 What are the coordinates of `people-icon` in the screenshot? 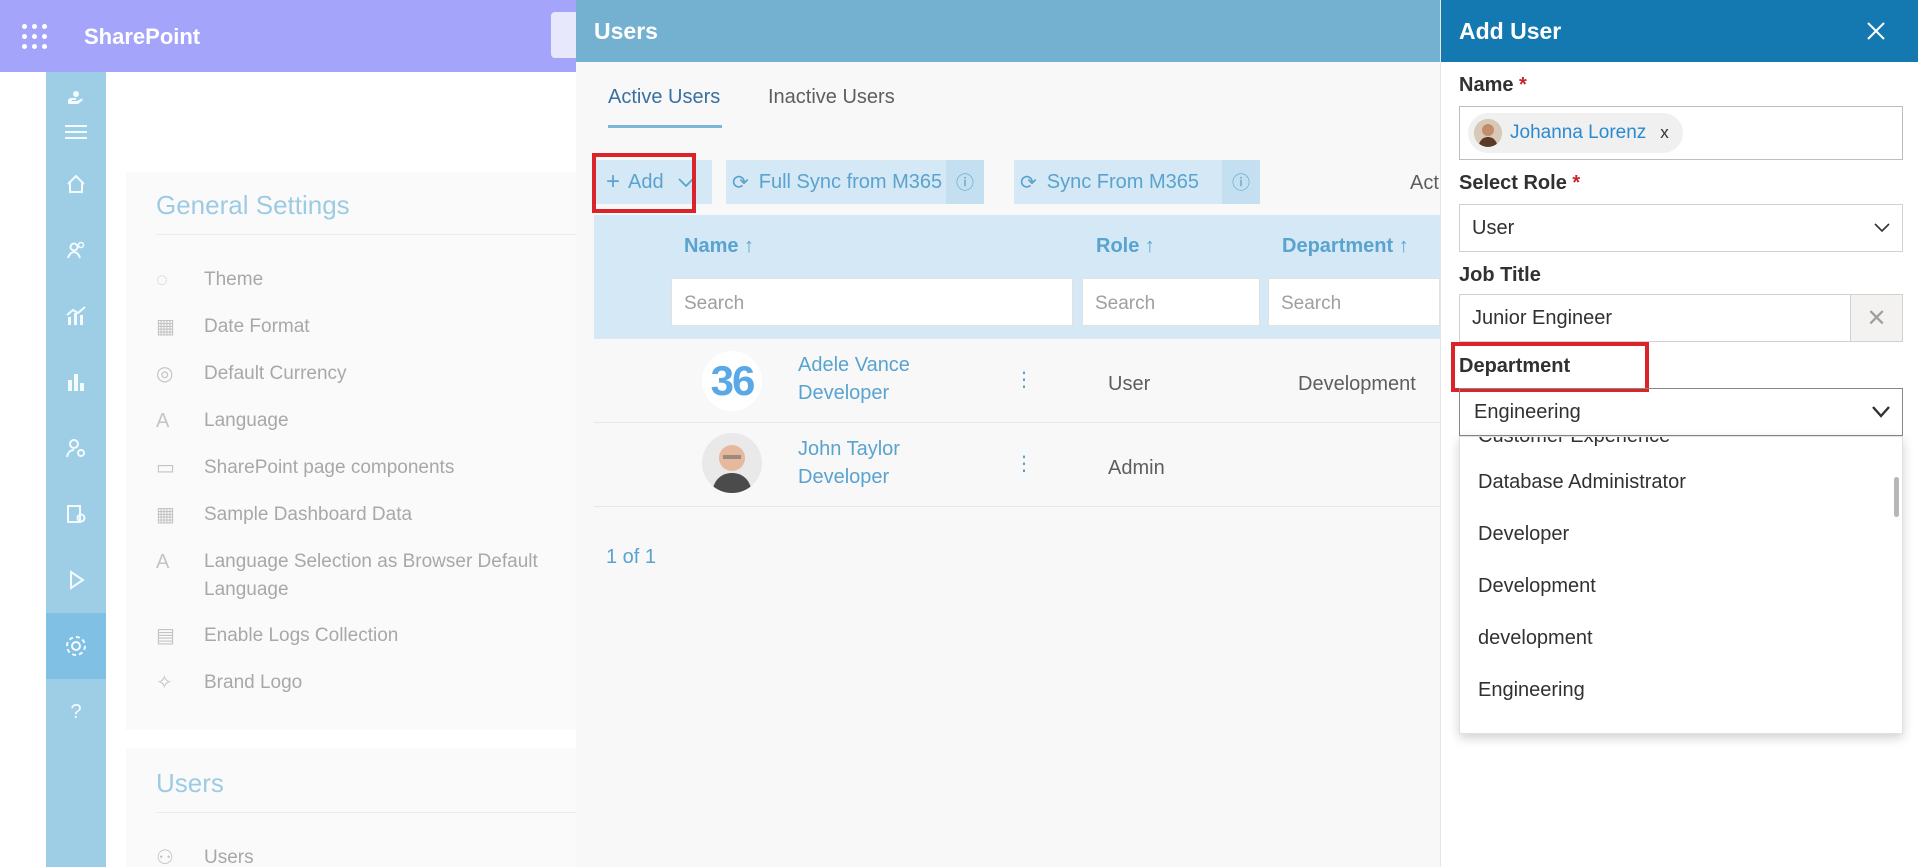 It's located at (76, 250).